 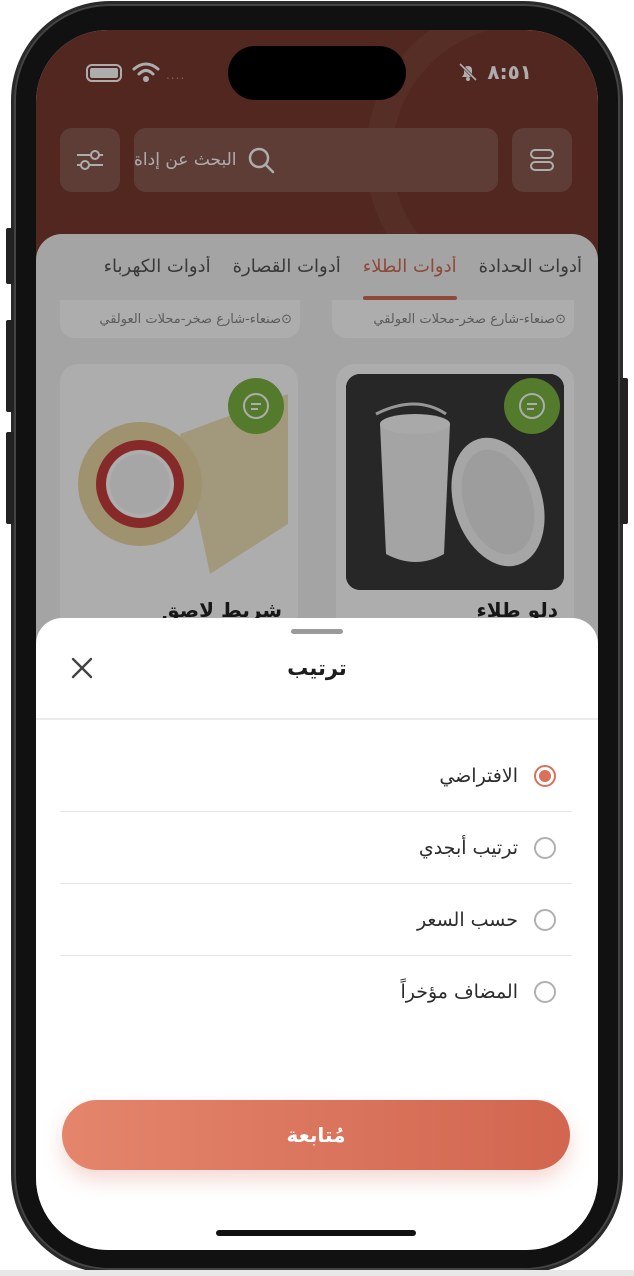 What do you see at coordinates (468, 847) in the screenshot?
I see `option-label: ترتيب أبجدي` at bounding box center [468, 847].